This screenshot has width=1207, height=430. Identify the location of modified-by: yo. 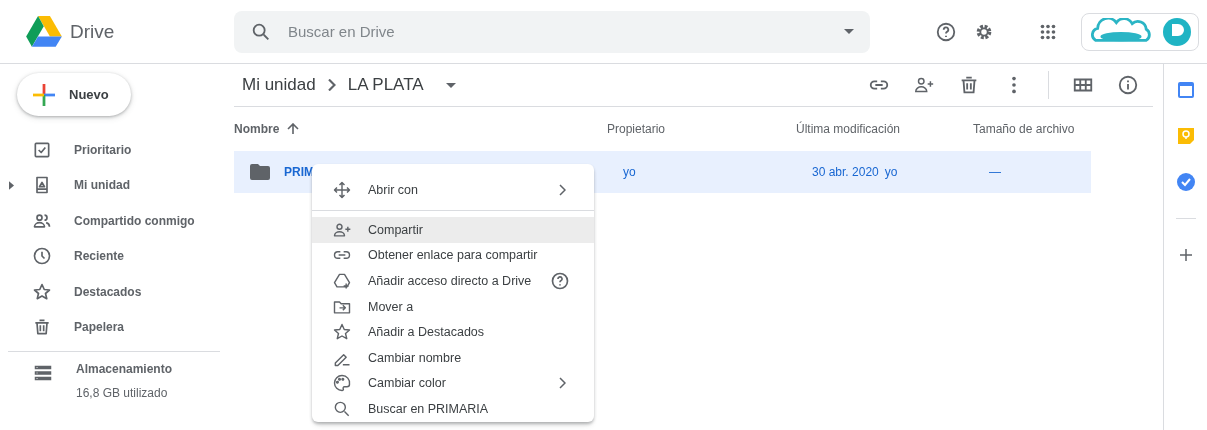
(891, 172).